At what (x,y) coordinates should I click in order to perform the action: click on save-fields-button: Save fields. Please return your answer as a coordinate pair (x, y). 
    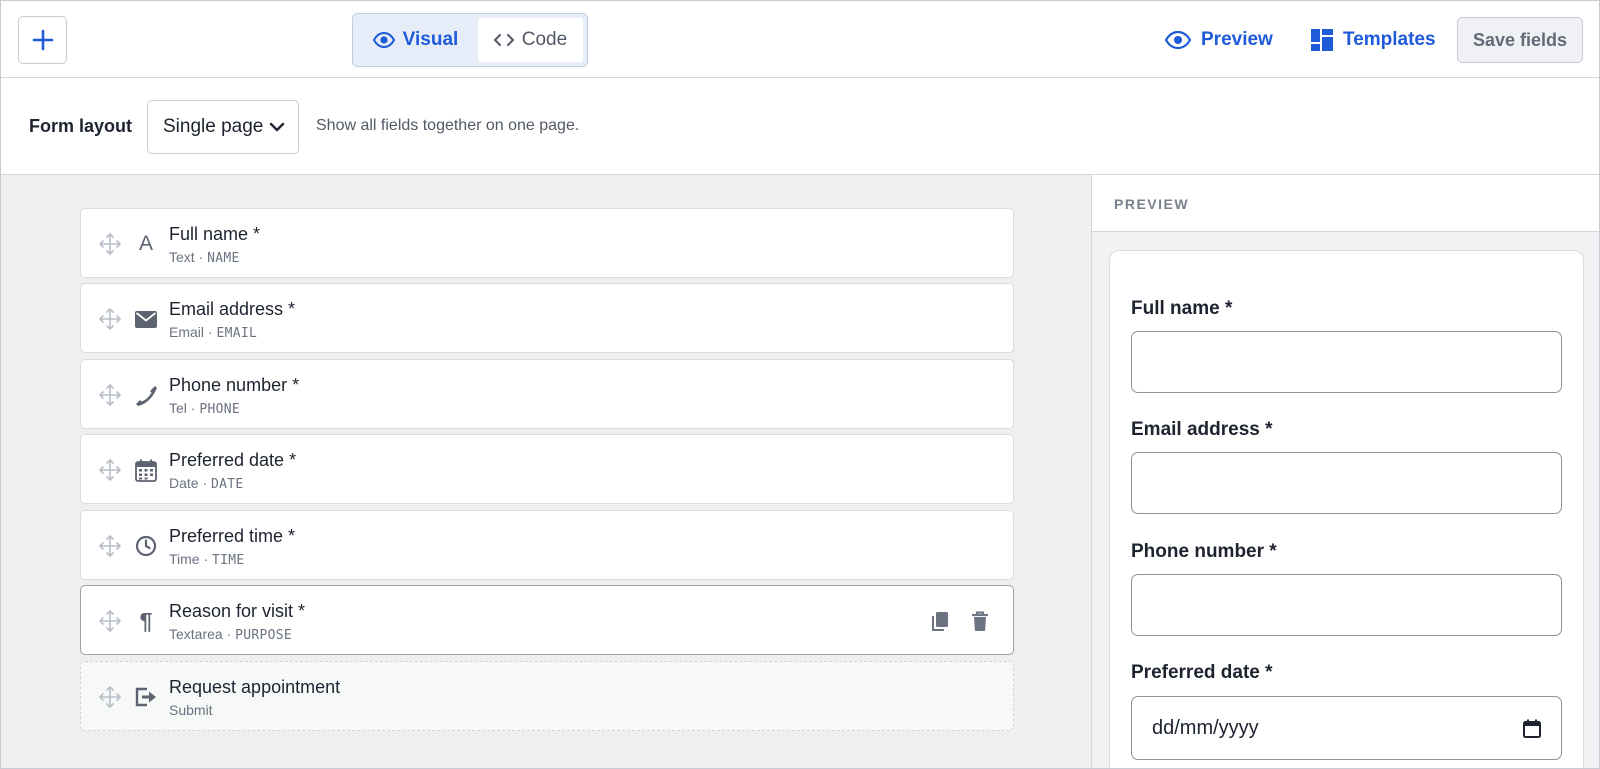
    Looking at the image, I should click on (1520, 40).